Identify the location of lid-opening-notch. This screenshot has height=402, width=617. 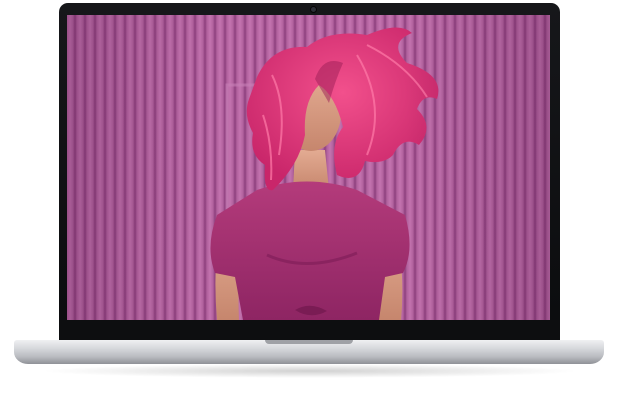
(309, 342).